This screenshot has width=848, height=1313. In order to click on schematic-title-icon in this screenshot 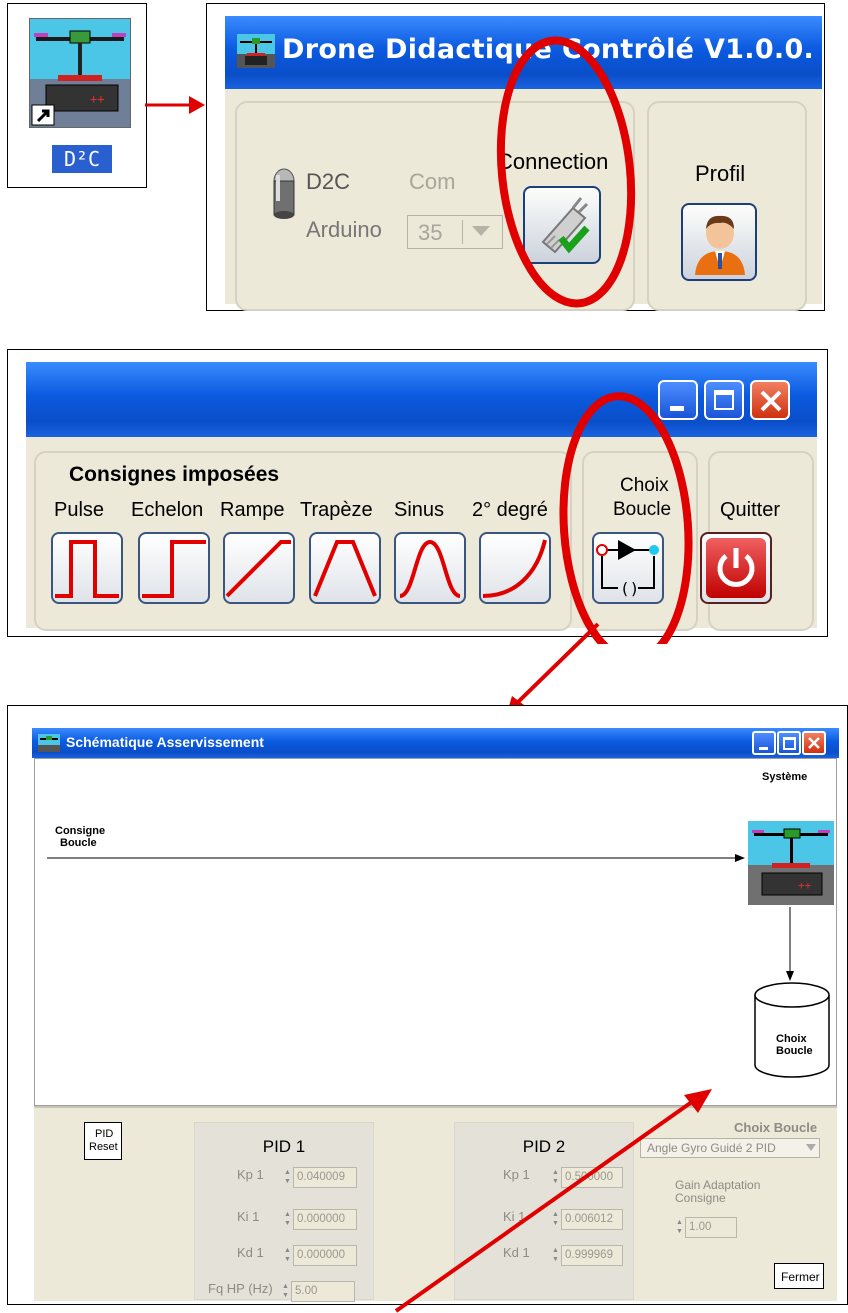, I will do `click(49, 743)`.